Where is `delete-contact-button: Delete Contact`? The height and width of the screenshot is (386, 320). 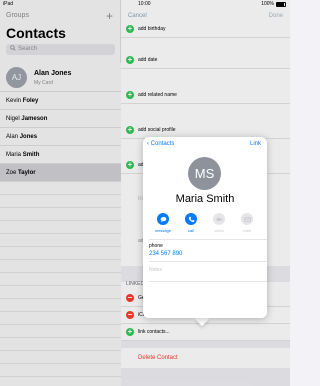 delete-contact-button: Delete Contact is located at coordinates (205, 358).